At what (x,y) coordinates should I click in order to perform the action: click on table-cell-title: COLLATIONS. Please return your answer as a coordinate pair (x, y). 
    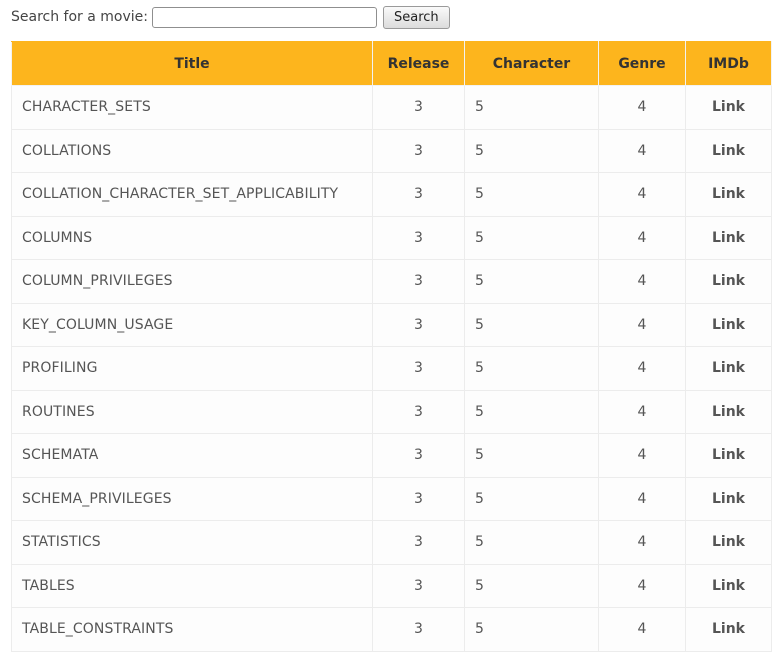
    Looking at the image, I should click on (192, 150).